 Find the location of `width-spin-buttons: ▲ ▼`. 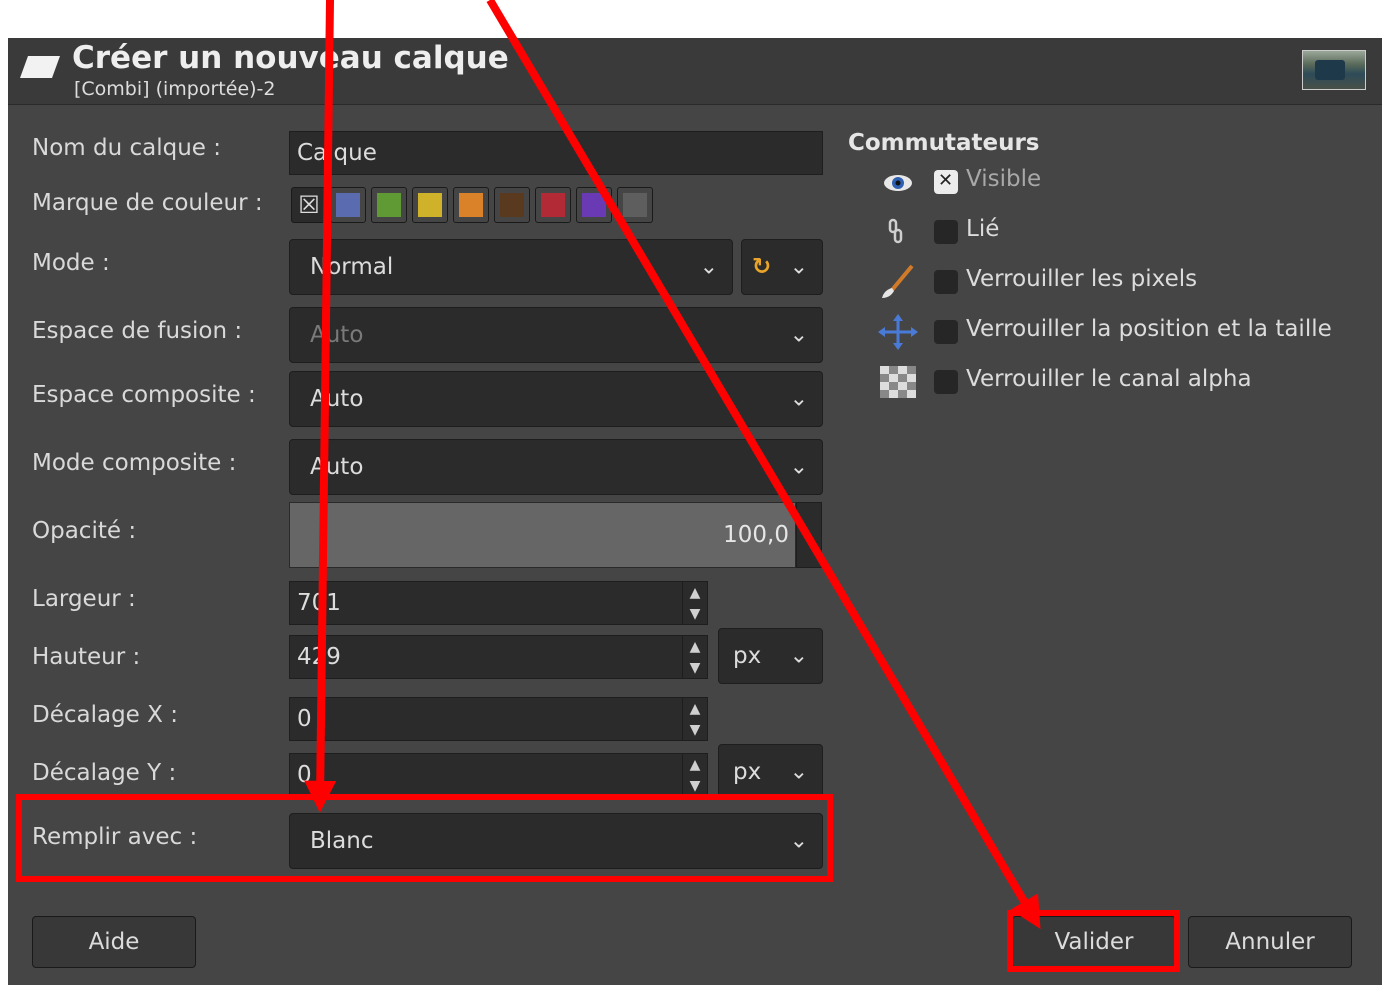

width-spin-buttons: ▲ ▼ is located at coordinates (695, 603).